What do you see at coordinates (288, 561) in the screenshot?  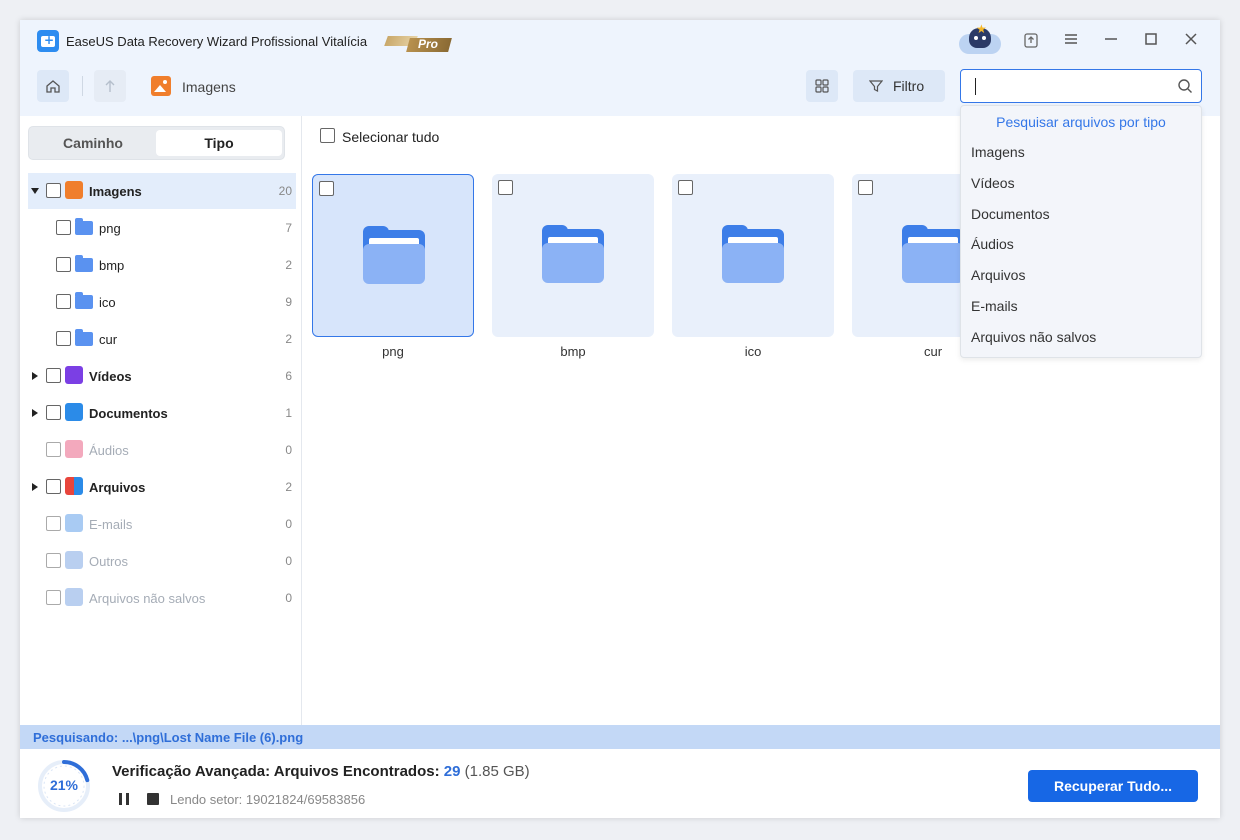 I see `tree-item-count: 0` at bounding box center [288, 561].